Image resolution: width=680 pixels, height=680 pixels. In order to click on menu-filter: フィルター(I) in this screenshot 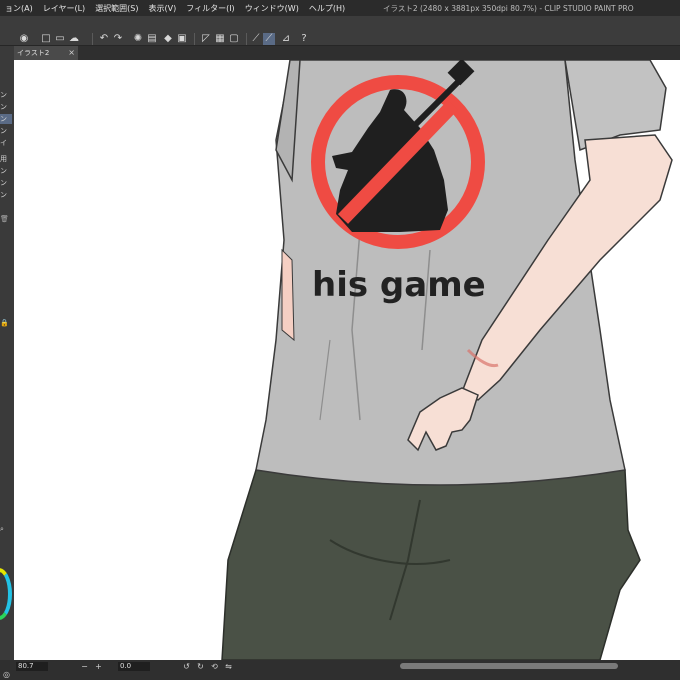, I will do `click(210, 8)`.